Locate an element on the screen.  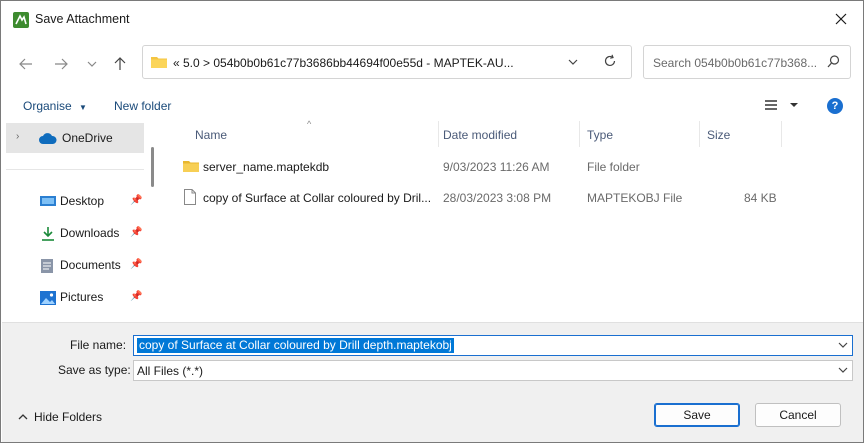
nav-item-pictures: Pictures 📌 is located at coordinates (74, 298).